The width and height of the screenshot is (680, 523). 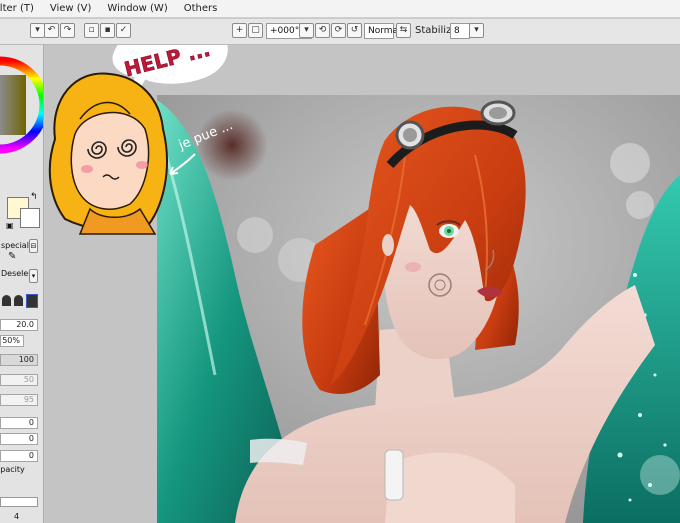 I want to click on checkbox-icon: ✓, so click(x=123, y=30).